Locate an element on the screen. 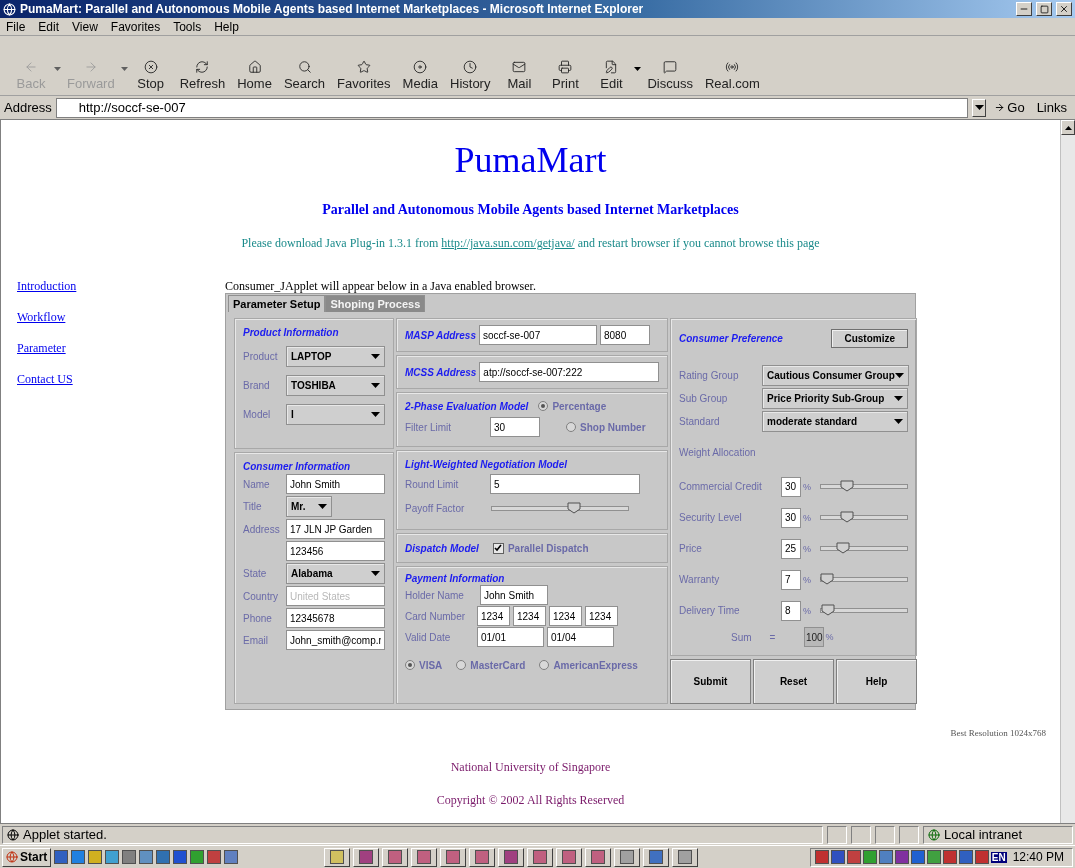  toolbar-button: Mail is located at coordinates (519, 75).